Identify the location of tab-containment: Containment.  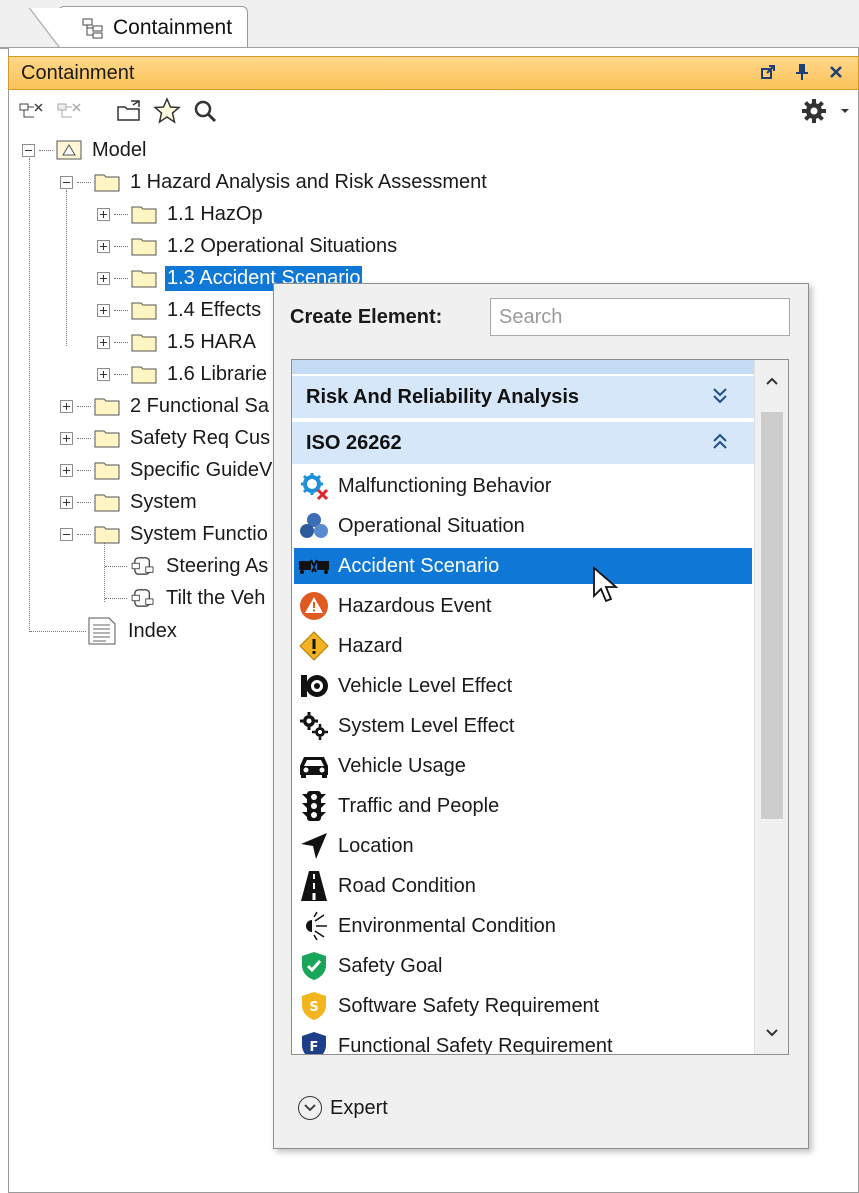
(138, 28).